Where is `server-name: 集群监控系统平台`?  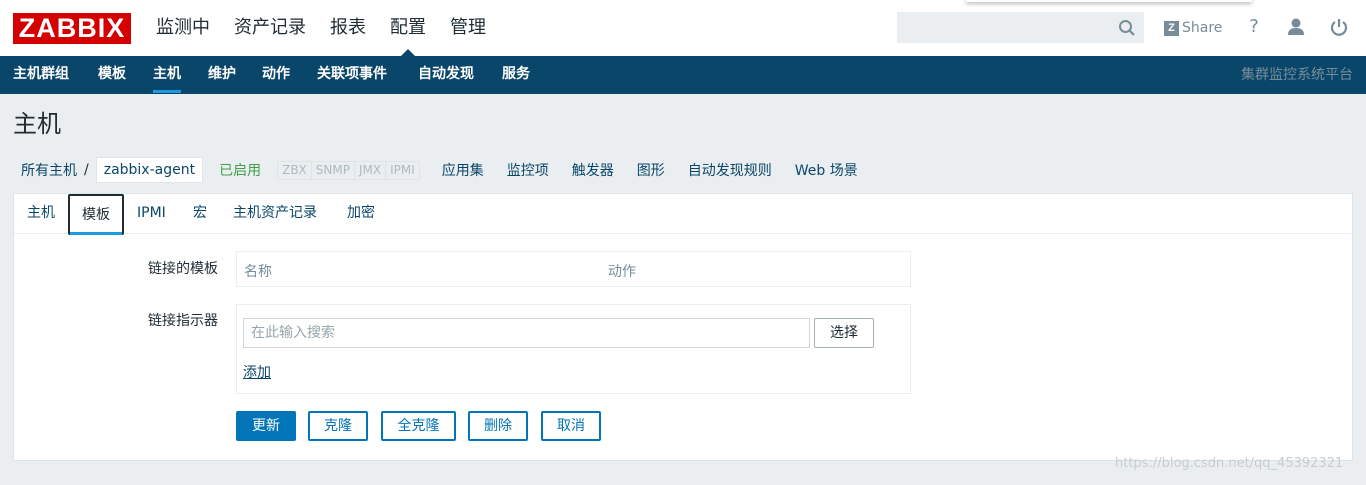
server-name: 集群监控系统平台 is located at coordinates (1297, 75).